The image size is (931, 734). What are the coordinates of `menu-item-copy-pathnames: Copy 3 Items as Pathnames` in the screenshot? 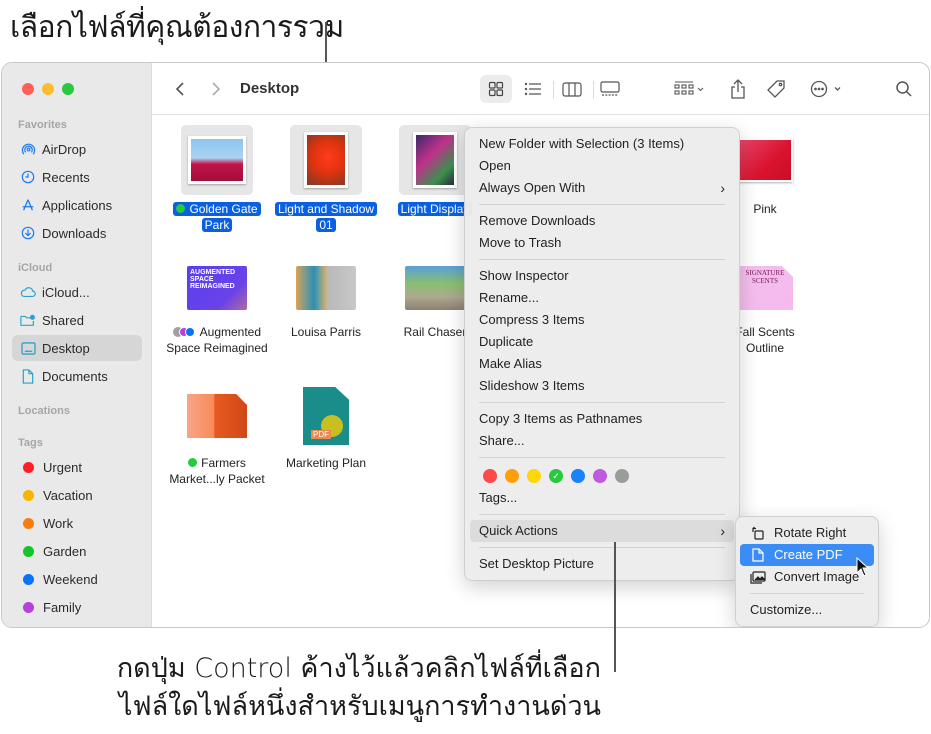 It's located at (602, 419).